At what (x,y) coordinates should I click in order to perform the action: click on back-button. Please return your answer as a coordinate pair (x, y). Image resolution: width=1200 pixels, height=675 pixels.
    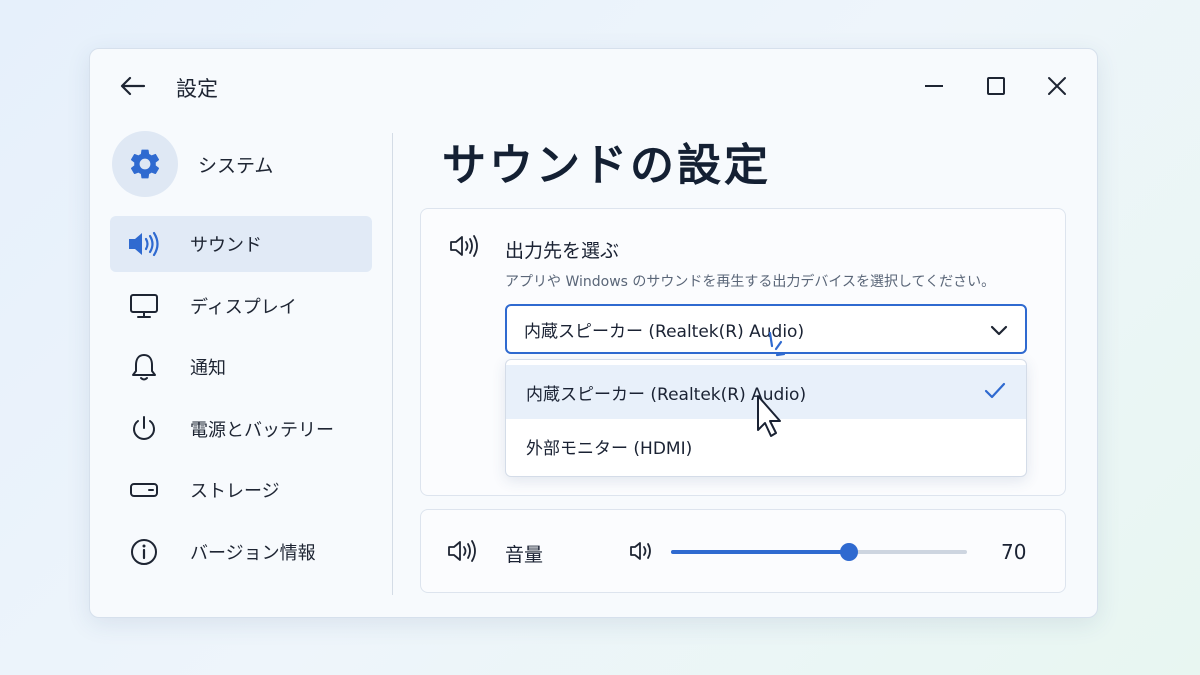
    Looking at the image, I should click on (133, 86).